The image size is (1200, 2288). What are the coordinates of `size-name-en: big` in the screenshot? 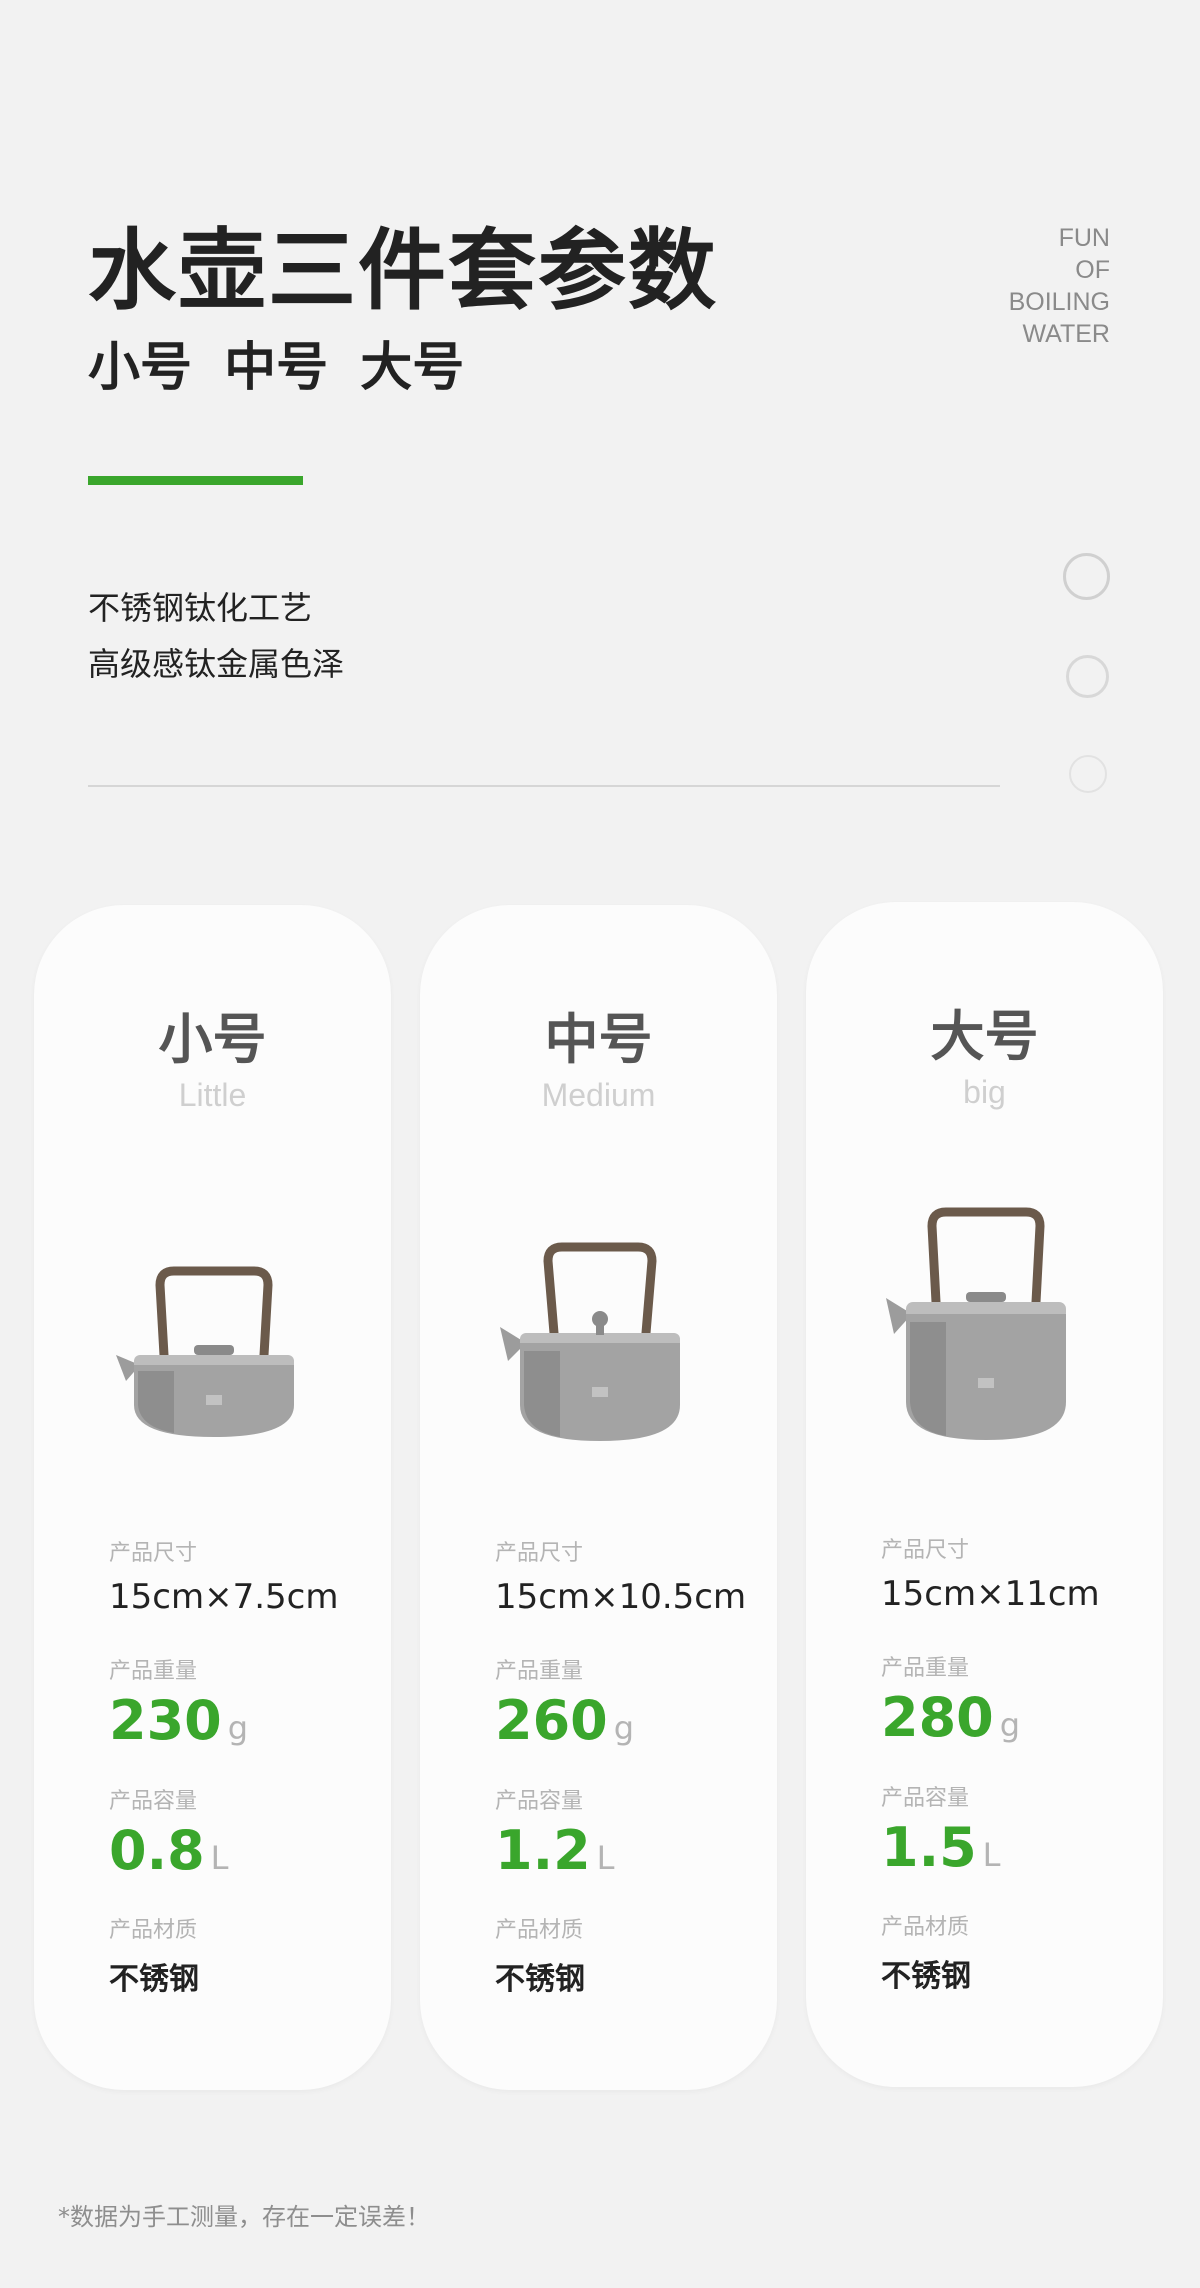 It's located at (984, 1092).